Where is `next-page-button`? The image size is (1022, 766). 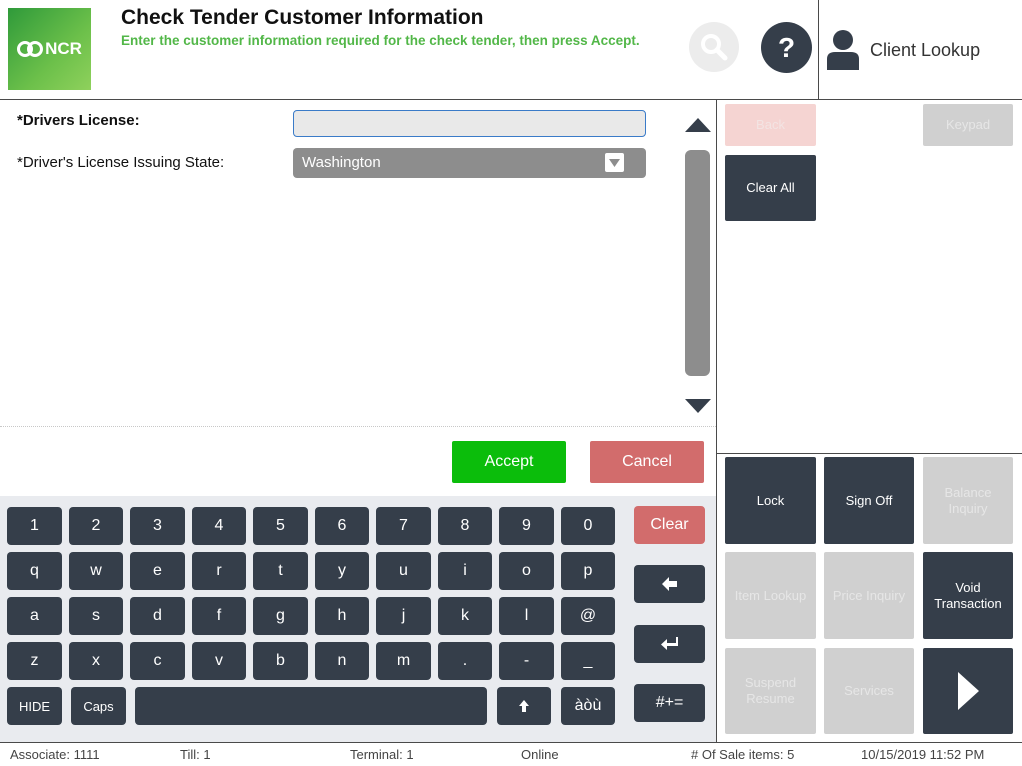 next-page-button is located at coordinates (968, 691).